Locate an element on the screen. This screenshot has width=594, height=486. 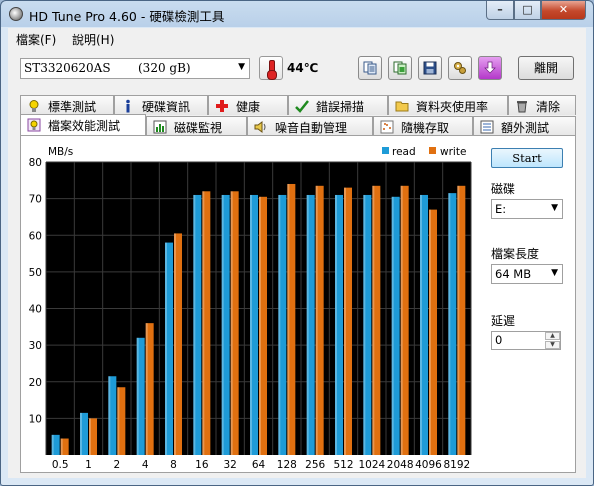
menu-bar: 檔案(F) 說明(H) is located at coordinates (297, 38).